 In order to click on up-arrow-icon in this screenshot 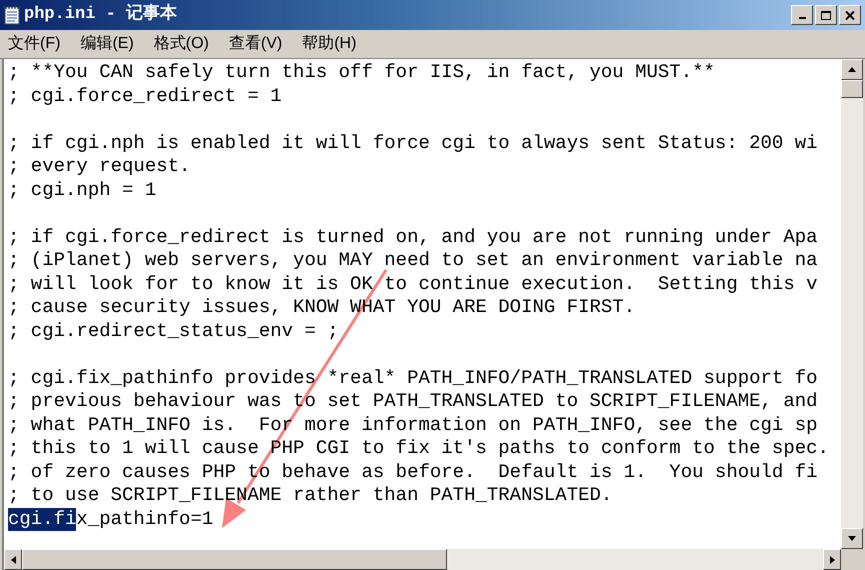, I will do `click(852, 69)`.